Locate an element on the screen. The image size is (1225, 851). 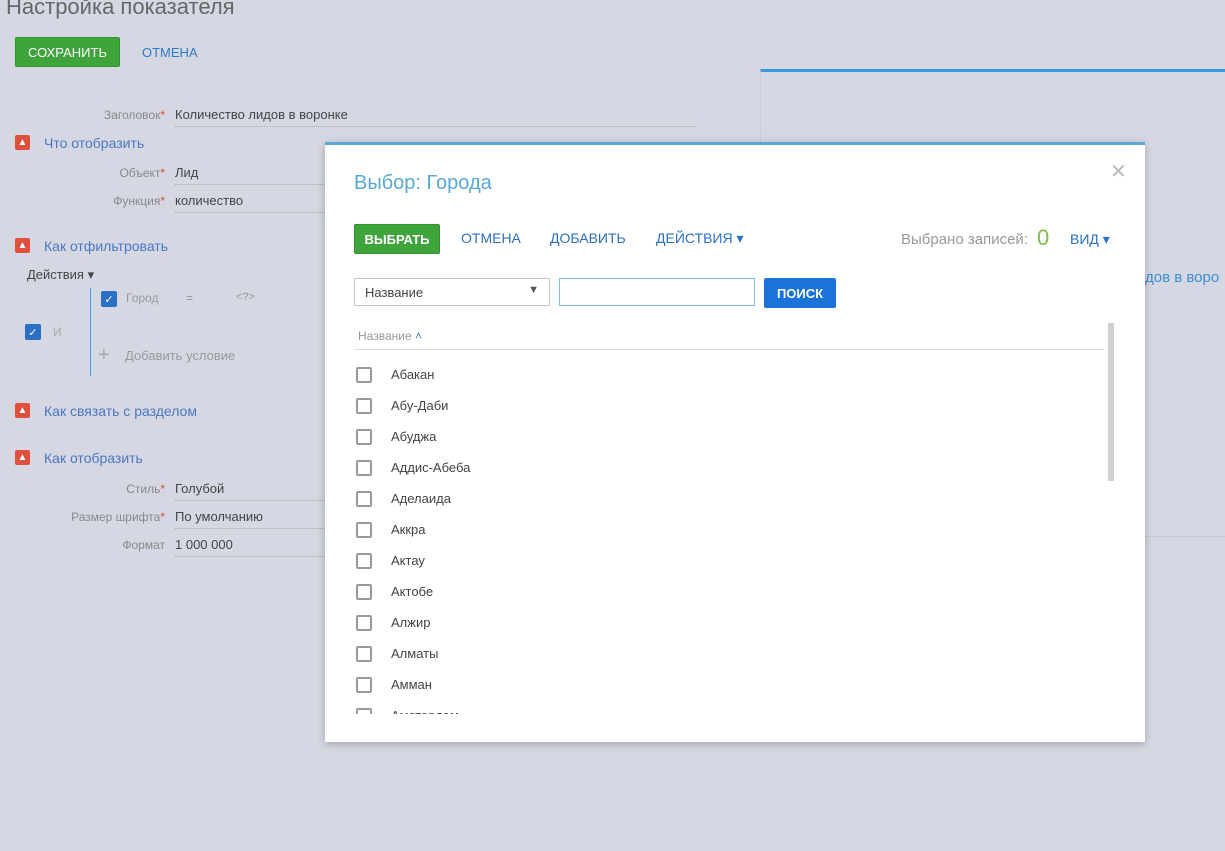
city-name: Абакан is located at coordinates (413, 374).